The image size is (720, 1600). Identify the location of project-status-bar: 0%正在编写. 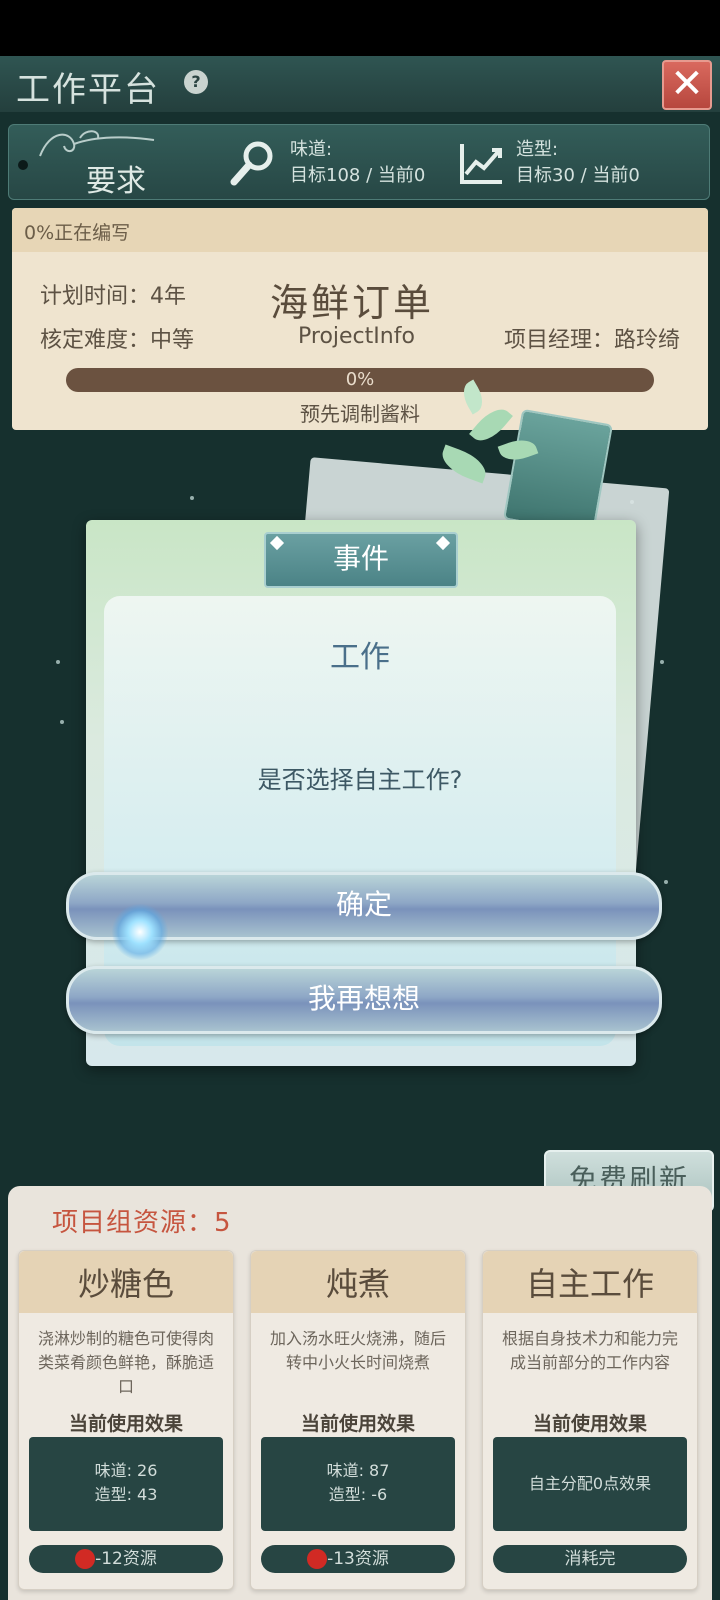
(360, 230).